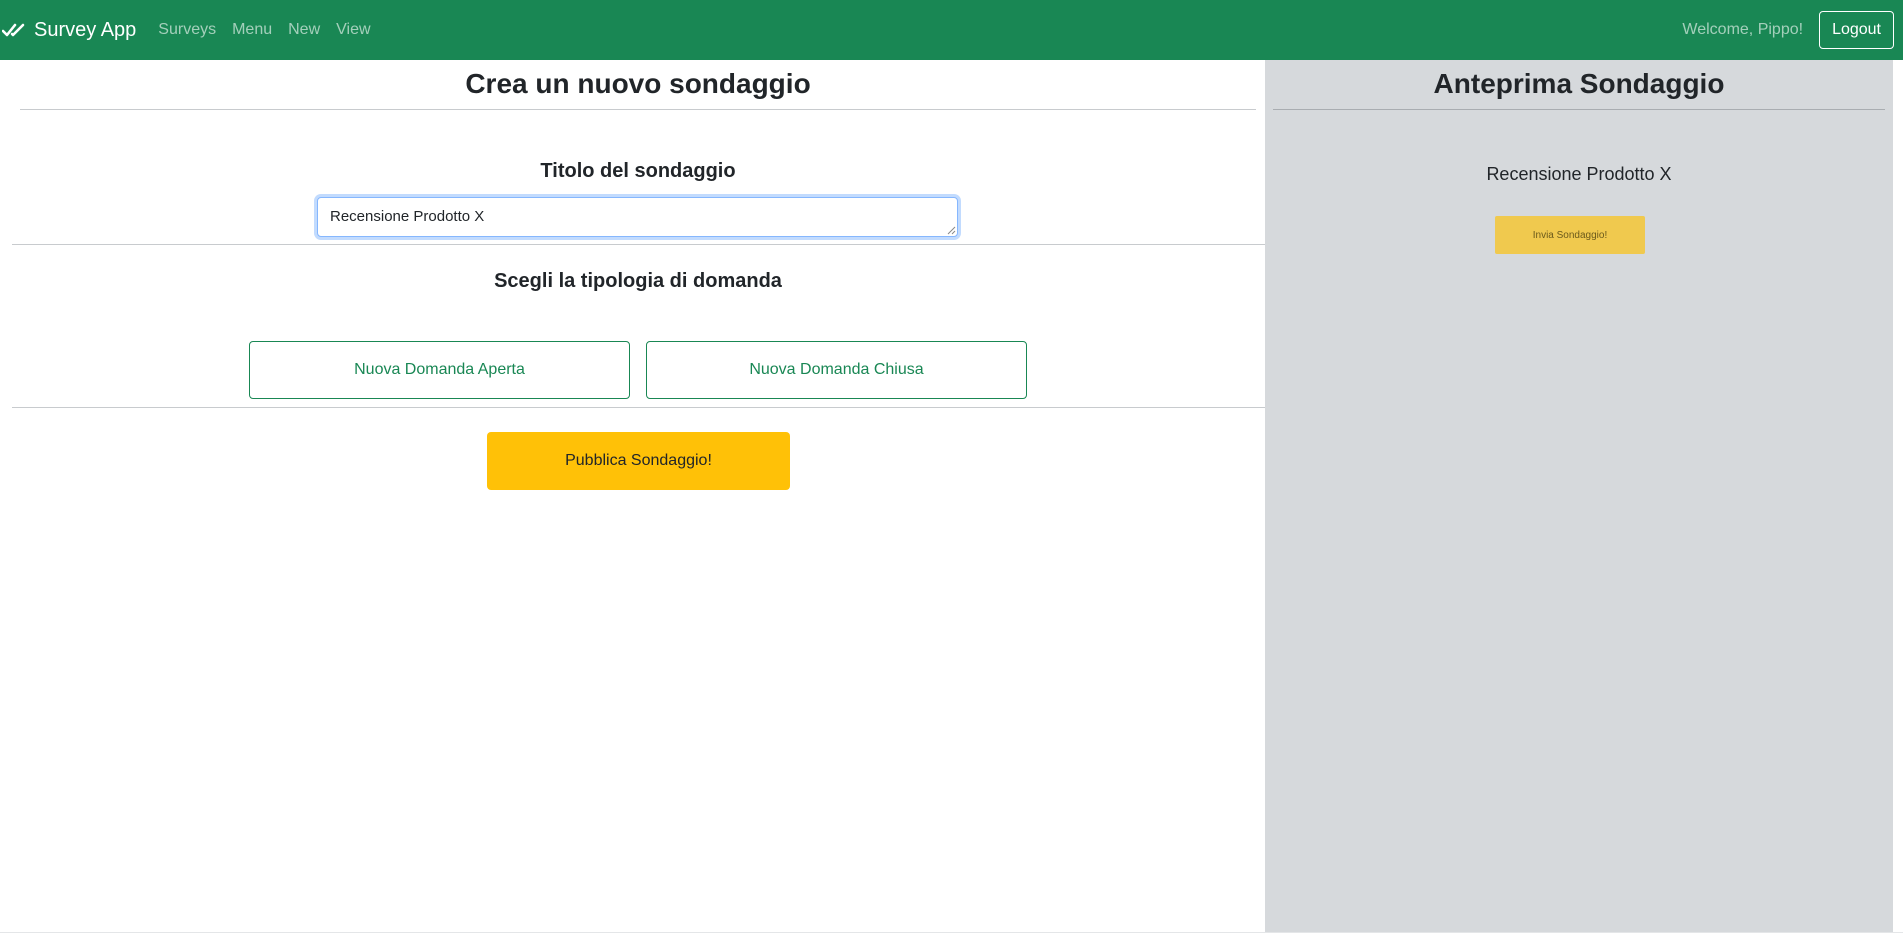  I want to click on welcome-text: Welcome, Pippo!, so click(1743, 29).